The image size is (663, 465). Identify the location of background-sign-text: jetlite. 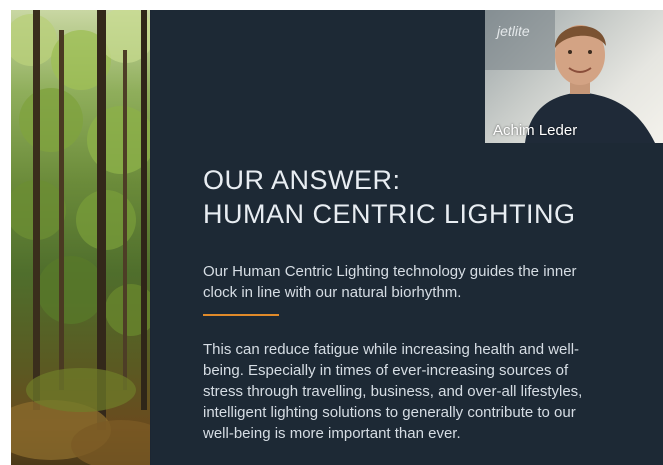
(512, 31).